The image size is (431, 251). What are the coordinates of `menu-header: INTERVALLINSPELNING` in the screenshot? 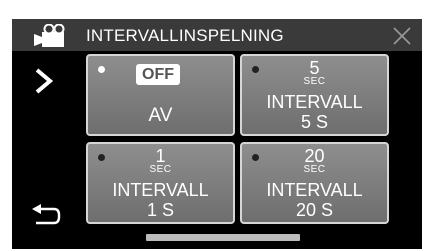 It's located at (217, 35).